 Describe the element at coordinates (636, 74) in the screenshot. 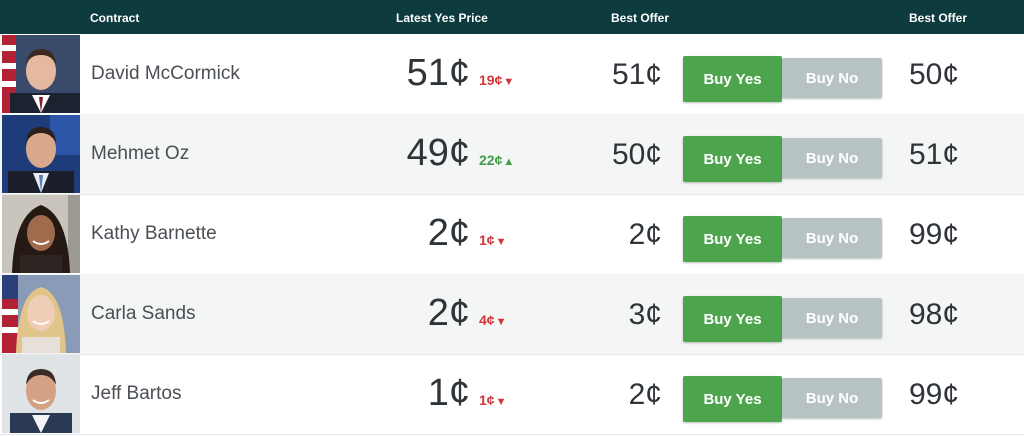

I see `best-offer-yes: 51¢` at that location.